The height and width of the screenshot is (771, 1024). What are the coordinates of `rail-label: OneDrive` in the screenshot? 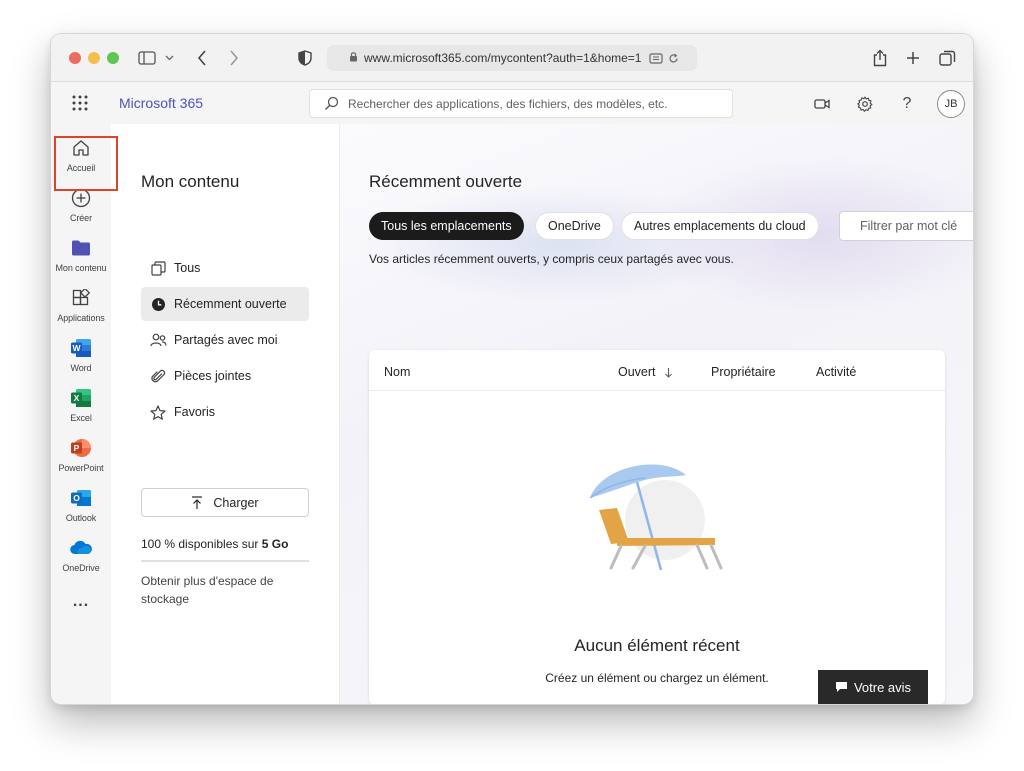 It's located at (81, 568).